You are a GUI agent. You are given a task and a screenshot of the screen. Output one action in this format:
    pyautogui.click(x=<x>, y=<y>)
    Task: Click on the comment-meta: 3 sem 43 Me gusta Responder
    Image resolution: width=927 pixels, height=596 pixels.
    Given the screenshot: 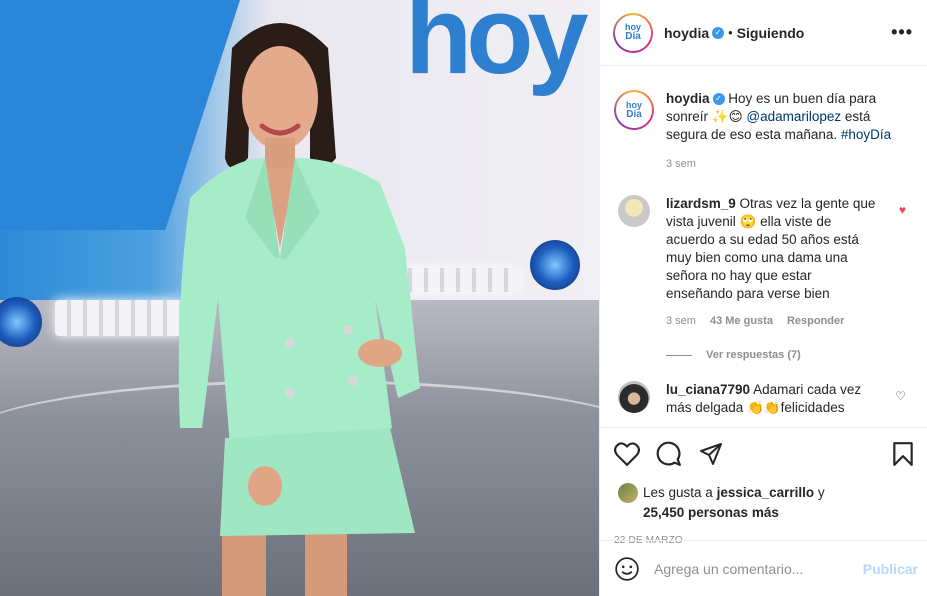 What is the action you would take?
    pyautogui.click(x=790, y=321)
    